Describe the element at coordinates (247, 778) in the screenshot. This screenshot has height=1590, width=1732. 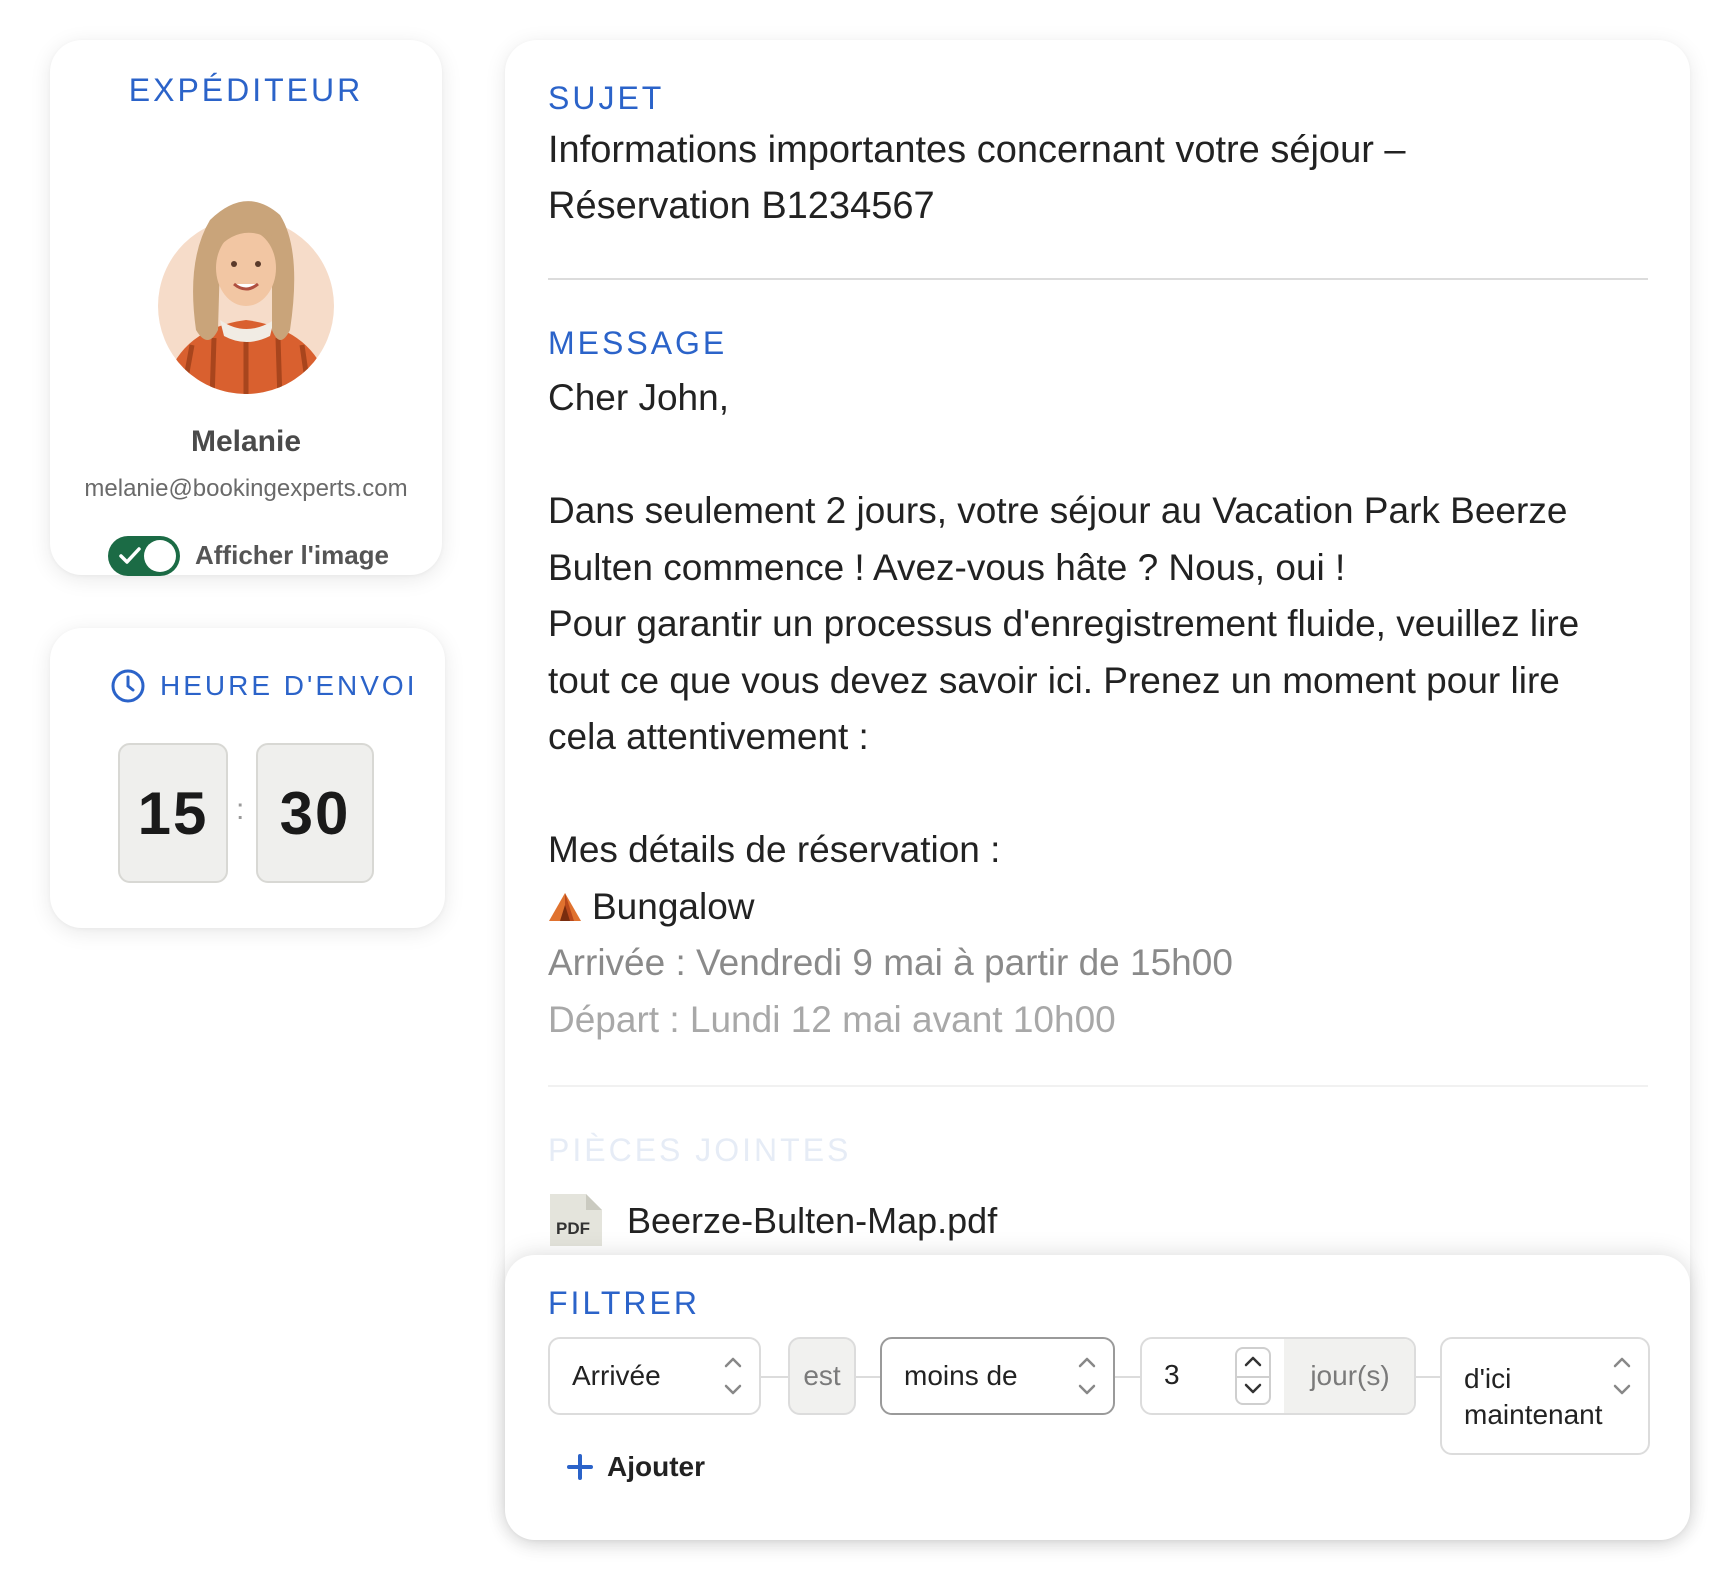
I see `send-time-card: HEURE D'ENVOI 15 : 30` at that location.